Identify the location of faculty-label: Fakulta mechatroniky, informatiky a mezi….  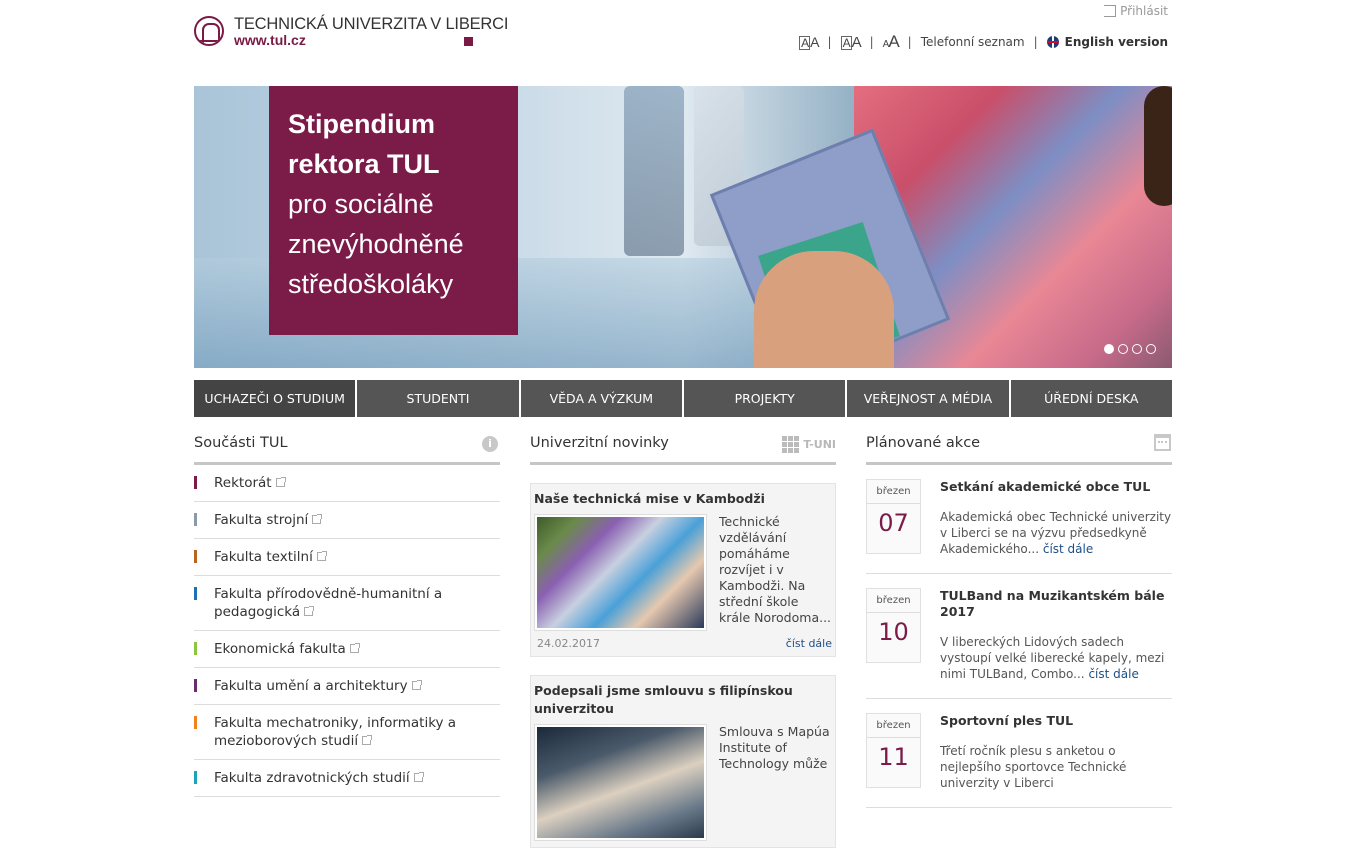
(335, 732).